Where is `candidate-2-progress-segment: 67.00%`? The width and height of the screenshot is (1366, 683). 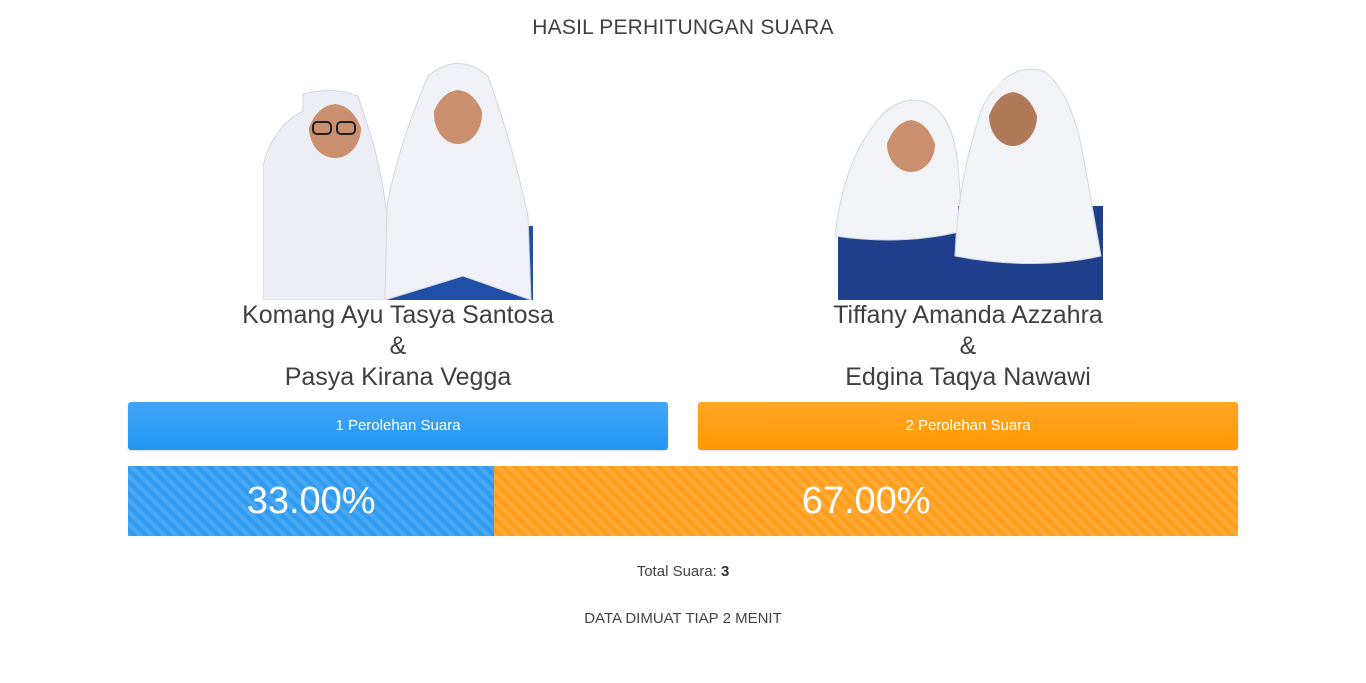 candidate-2-progress-segment: 67.00% is located at coordinates (866, 501).